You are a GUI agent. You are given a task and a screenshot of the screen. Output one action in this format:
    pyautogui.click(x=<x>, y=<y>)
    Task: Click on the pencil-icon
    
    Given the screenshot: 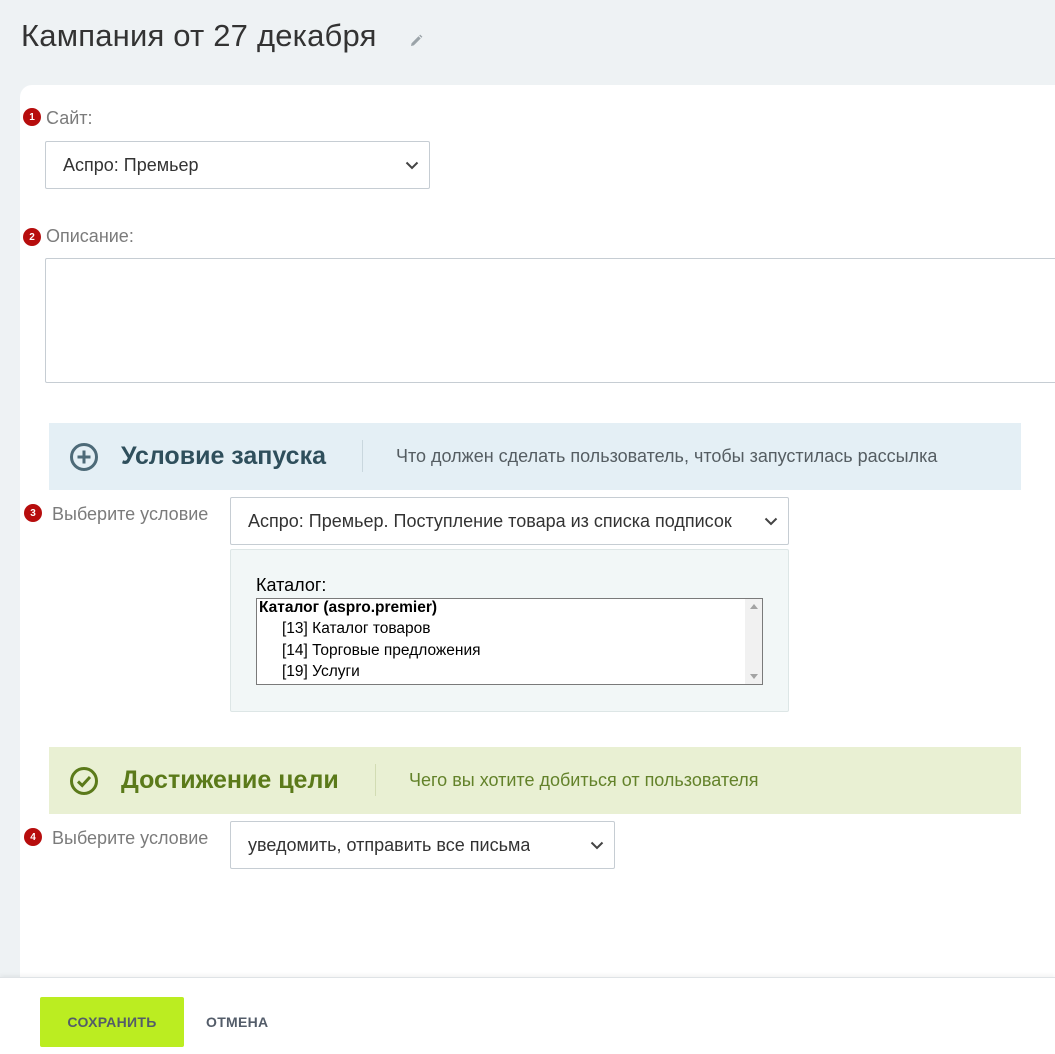 What is the action you would take?
    pyautogui.click(x=416, y=41)
    